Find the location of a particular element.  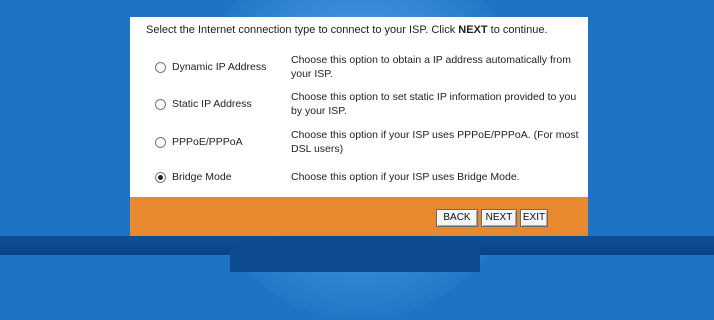

option-label: Static IP Address is located at coordinates (212, 104).